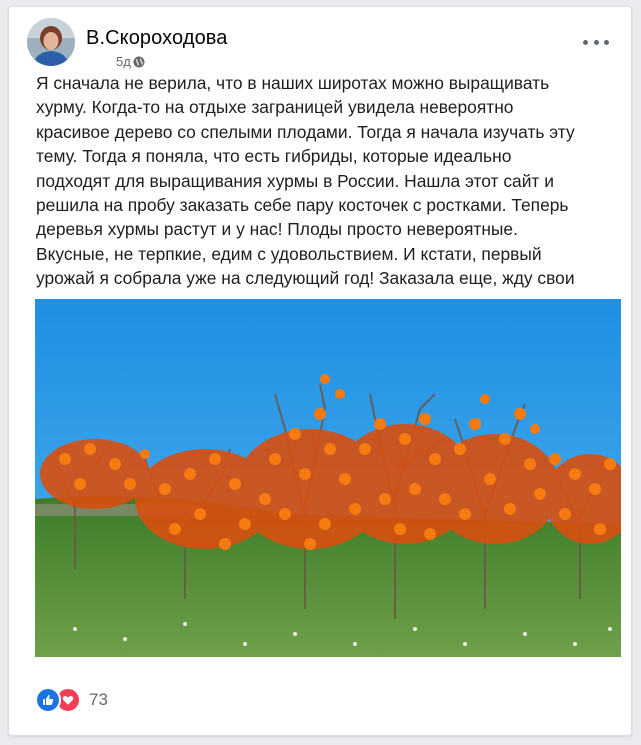 This screenshot has height=745, width=641. I want to click on post-meta: 5д, so click(130, 61).